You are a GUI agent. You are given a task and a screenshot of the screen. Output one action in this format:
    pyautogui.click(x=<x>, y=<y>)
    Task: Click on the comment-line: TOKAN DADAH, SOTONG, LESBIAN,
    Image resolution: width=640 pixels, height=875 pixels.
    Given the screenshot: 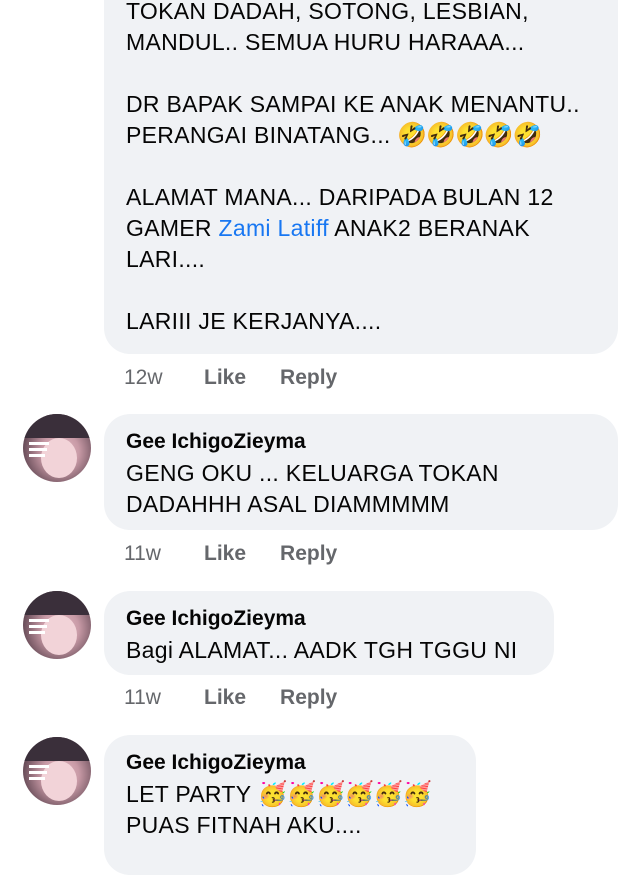 What is the action you would take?
    pyautogui.click(x=327, y=12)
    